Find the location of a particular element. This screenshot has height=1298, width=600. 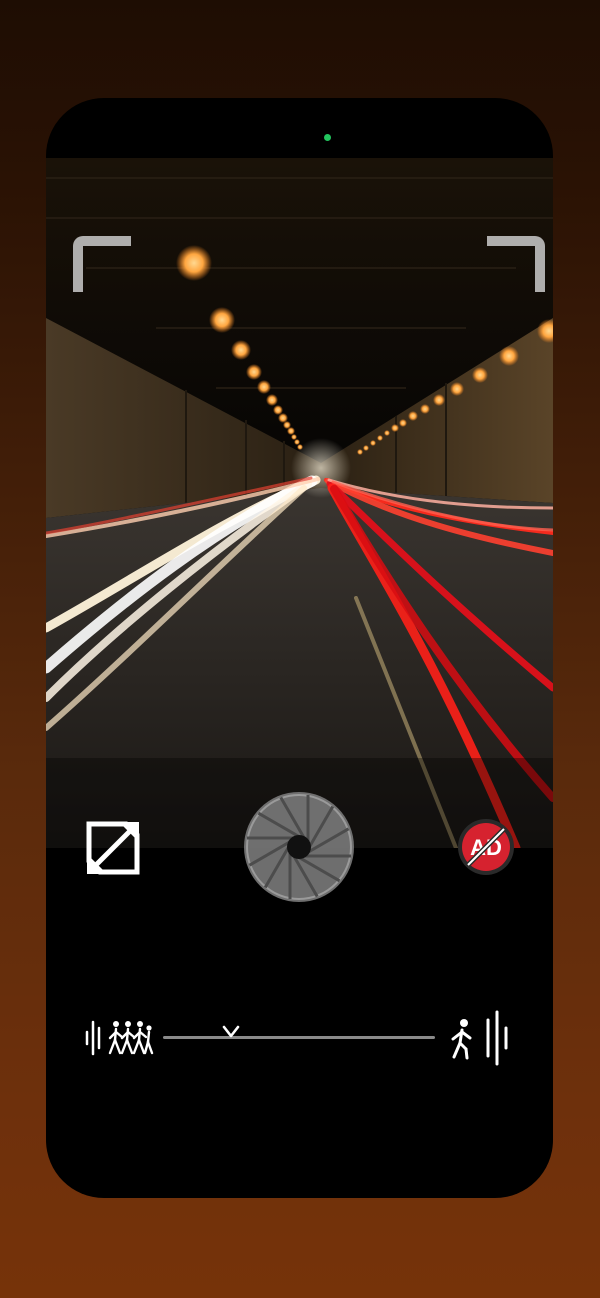

aperture-shutter-icon is located at coordinates (299, 847).